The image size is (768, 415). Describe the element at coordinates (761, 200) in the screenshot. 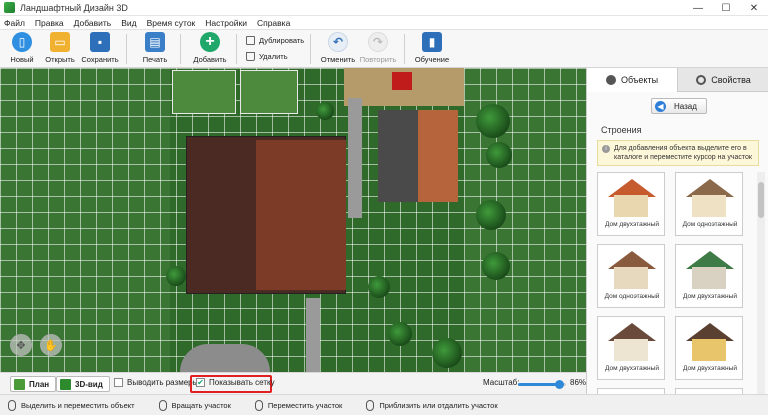

I see `scrollbar-thumb` at that location.